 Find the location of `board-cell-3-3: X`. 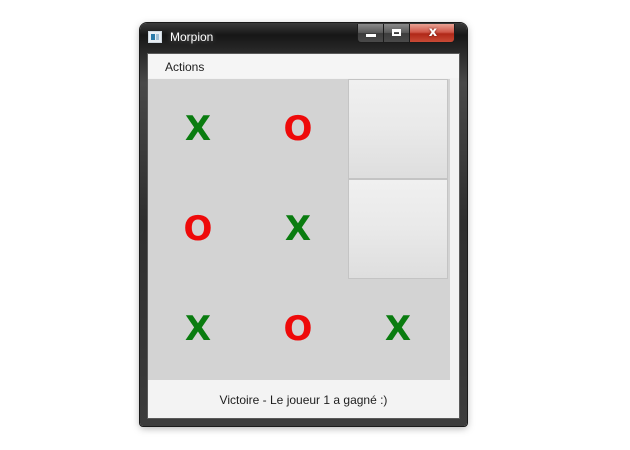

board-cell-3-3: X is located at coordinates (398, 329).